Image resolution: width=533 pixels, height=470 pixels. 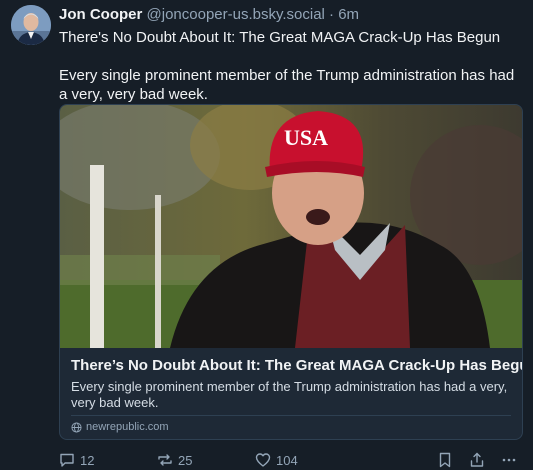 What do you see at coordinates (127, 427) in the screenshot?
I see `link-card-domain-text: newrepublic.com` at bounding box center [127, 427].